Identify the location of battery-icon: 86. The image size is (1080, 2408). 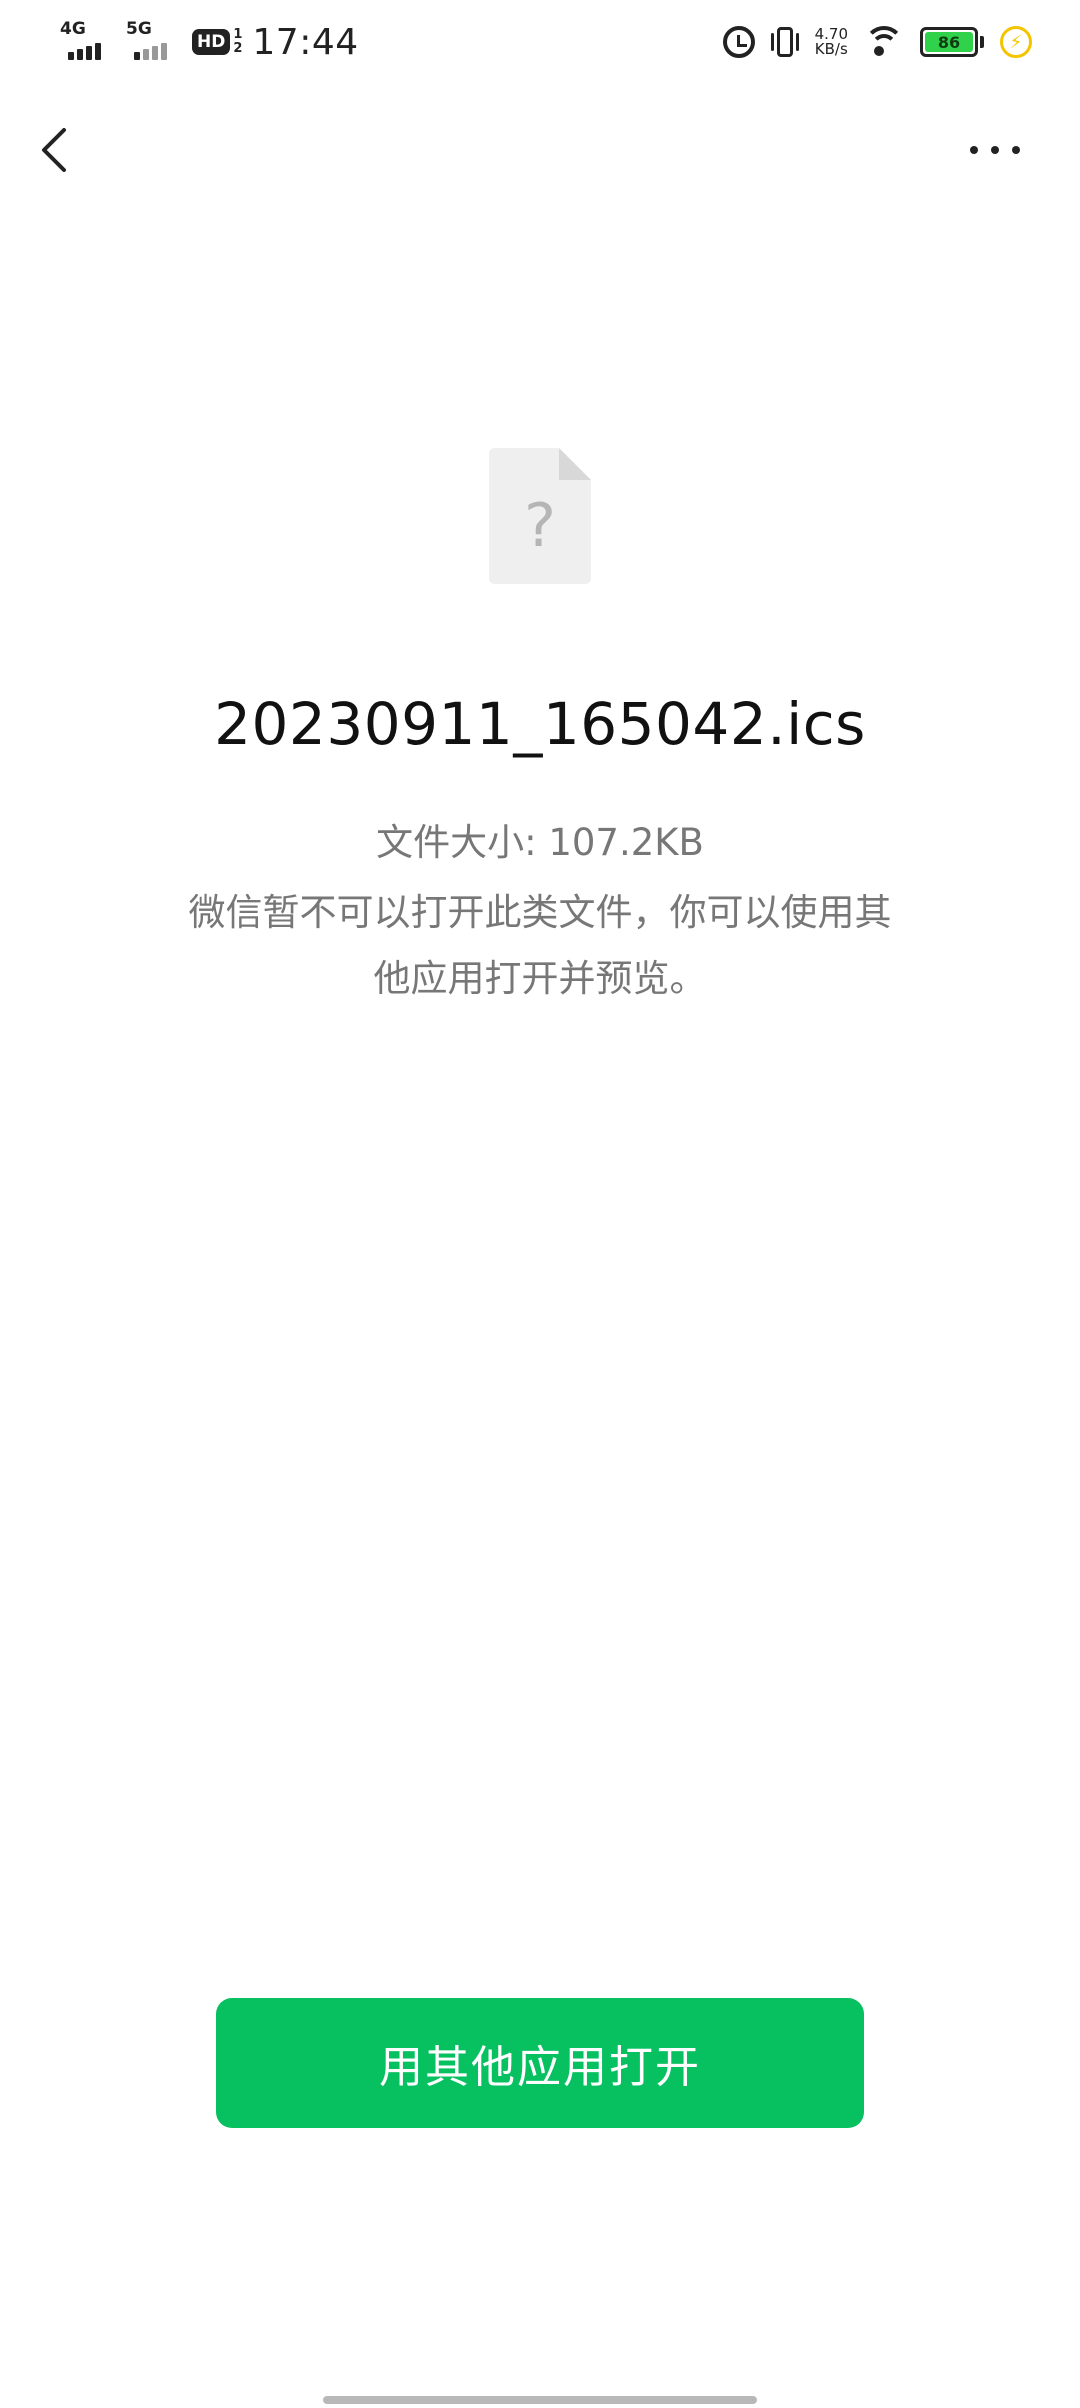
(952, 42).